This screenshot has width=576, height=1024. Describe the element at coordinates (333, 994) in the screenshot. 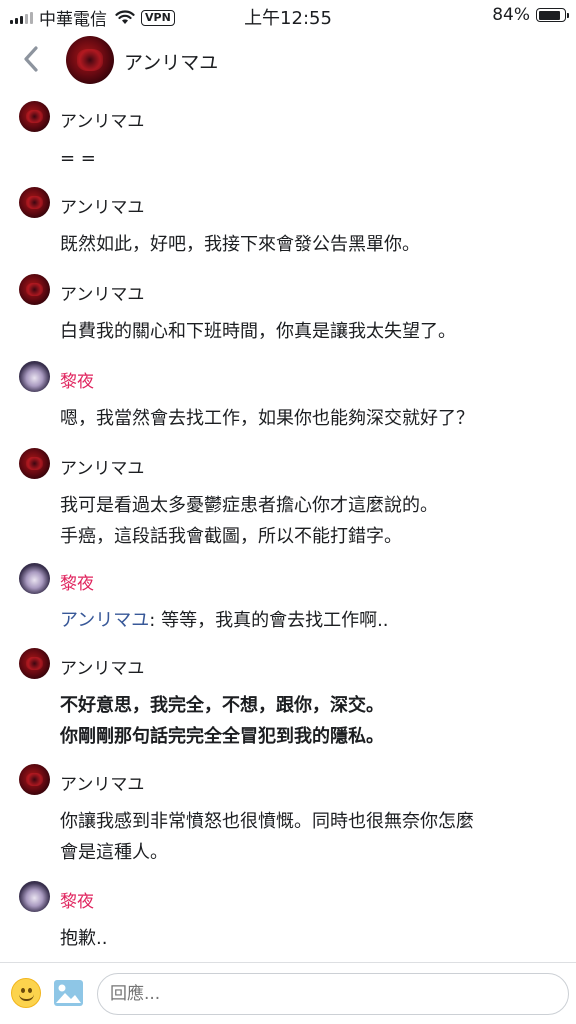

I see `reply-input` at that location.